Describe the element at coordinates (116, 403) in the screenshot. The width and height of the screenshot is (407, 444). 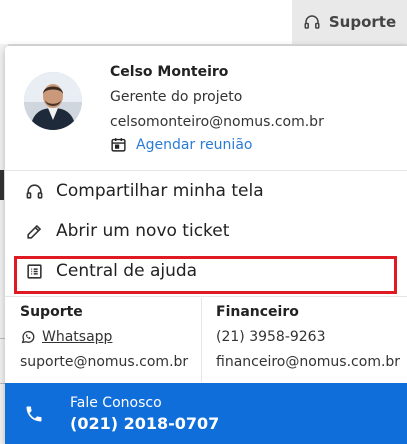
I see `contact-us-label: Fale Conosco` at that location.